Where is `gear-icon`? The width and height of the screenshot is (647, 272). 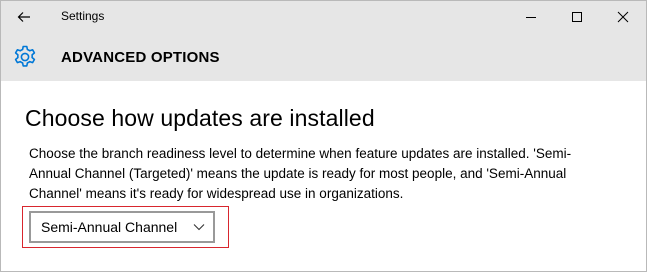 gear-icon is located at coordinates (25, 56).